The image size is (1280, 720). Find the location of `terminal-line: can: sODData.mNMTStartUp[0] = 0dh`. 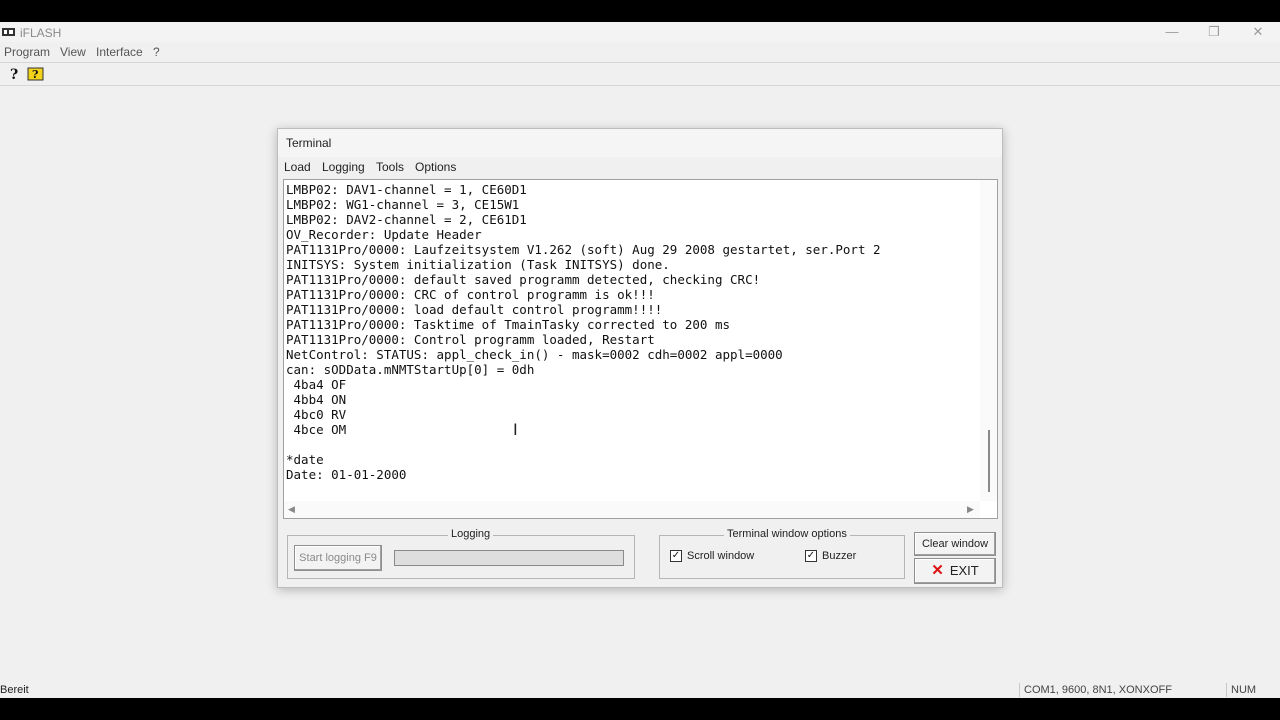

terminal-line: can: sODData.mNMTStartUp[0] = 0dh is located at coordinates (410, 369).